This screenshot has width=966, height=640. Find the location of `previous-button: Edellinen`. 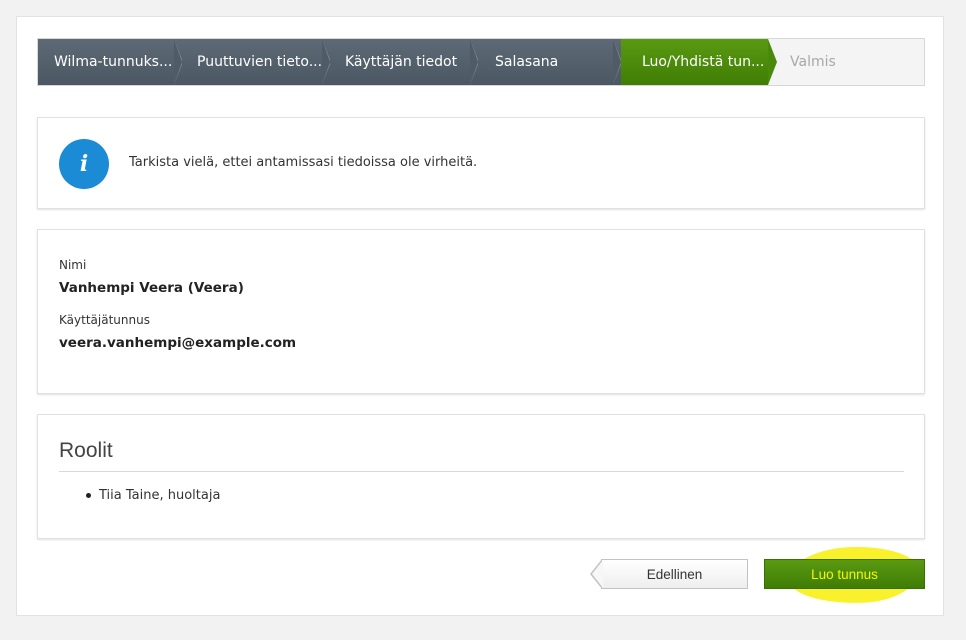

previous-button: Edellinen is located at coordinates (669, 574).